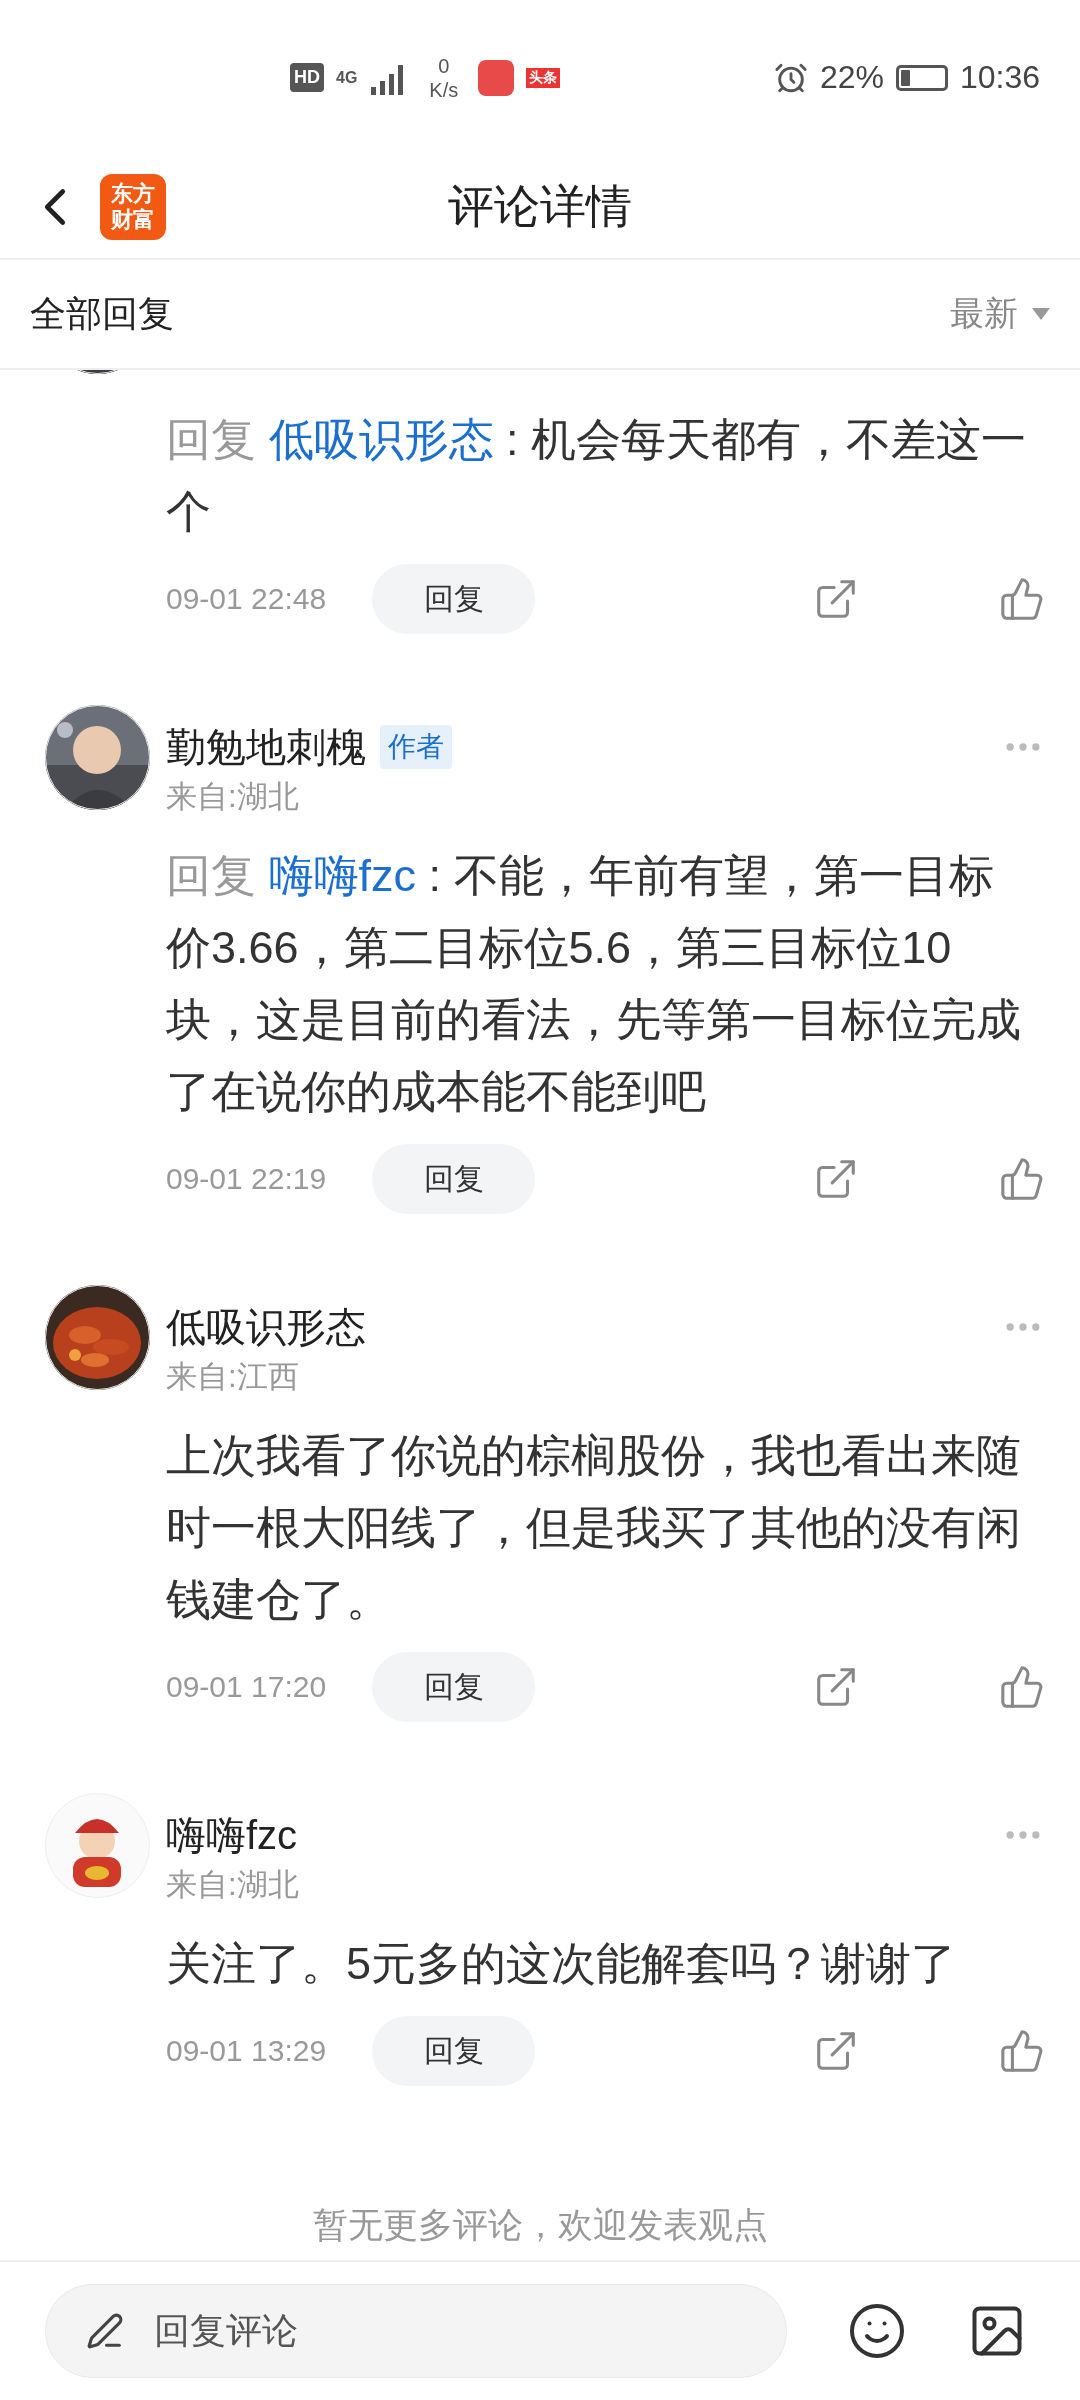  I want to click on user-name: 勤勉地刺槐, so click(266, 747).